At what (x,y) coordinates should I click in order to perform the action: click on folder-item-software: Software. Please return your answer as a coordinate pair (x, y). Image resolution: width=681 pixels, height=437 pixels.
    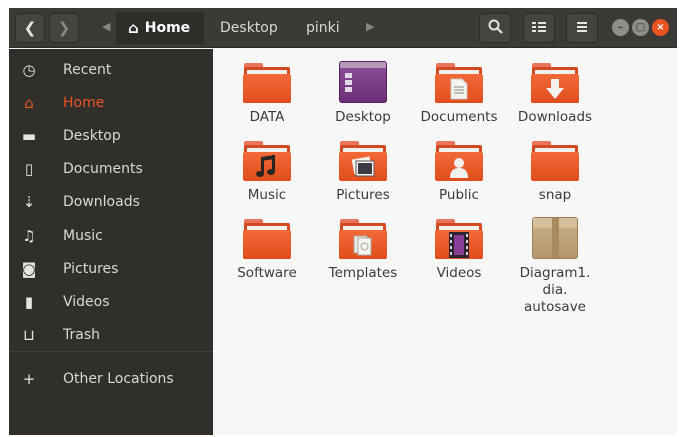
    Looking at the image, I should click on (267, 250).